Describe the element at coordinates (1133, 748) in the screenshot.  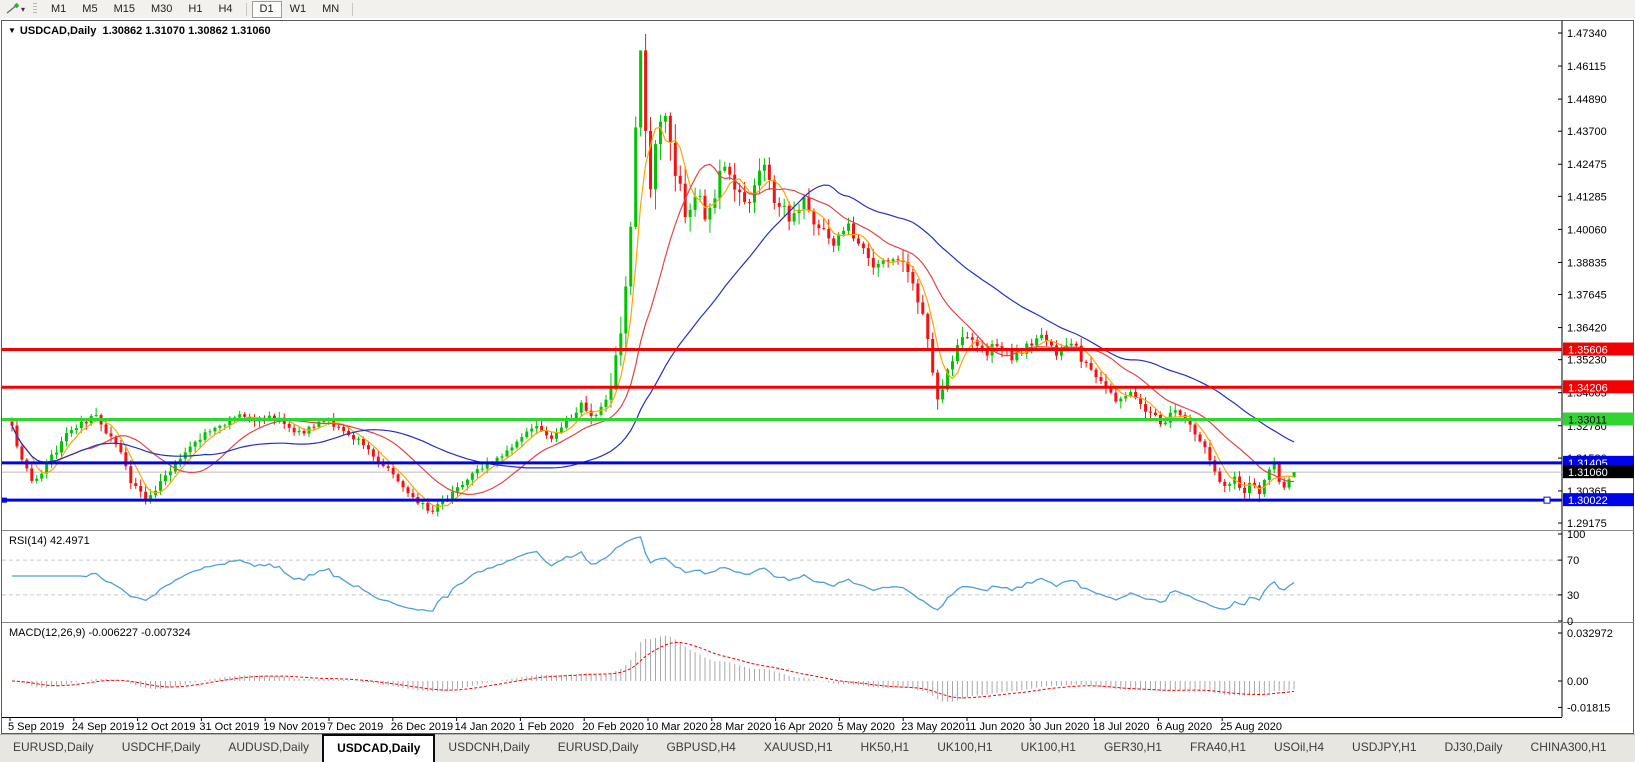
I see `chart-tab-ger30-h1: GER30,H1` at that location.